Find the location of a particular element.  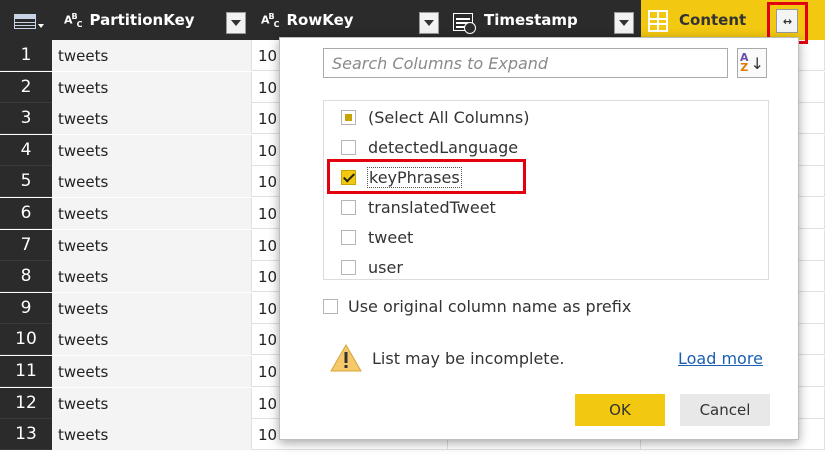

column-option-translatedtweet: translatedTweet is located at coordinates (418, 207).